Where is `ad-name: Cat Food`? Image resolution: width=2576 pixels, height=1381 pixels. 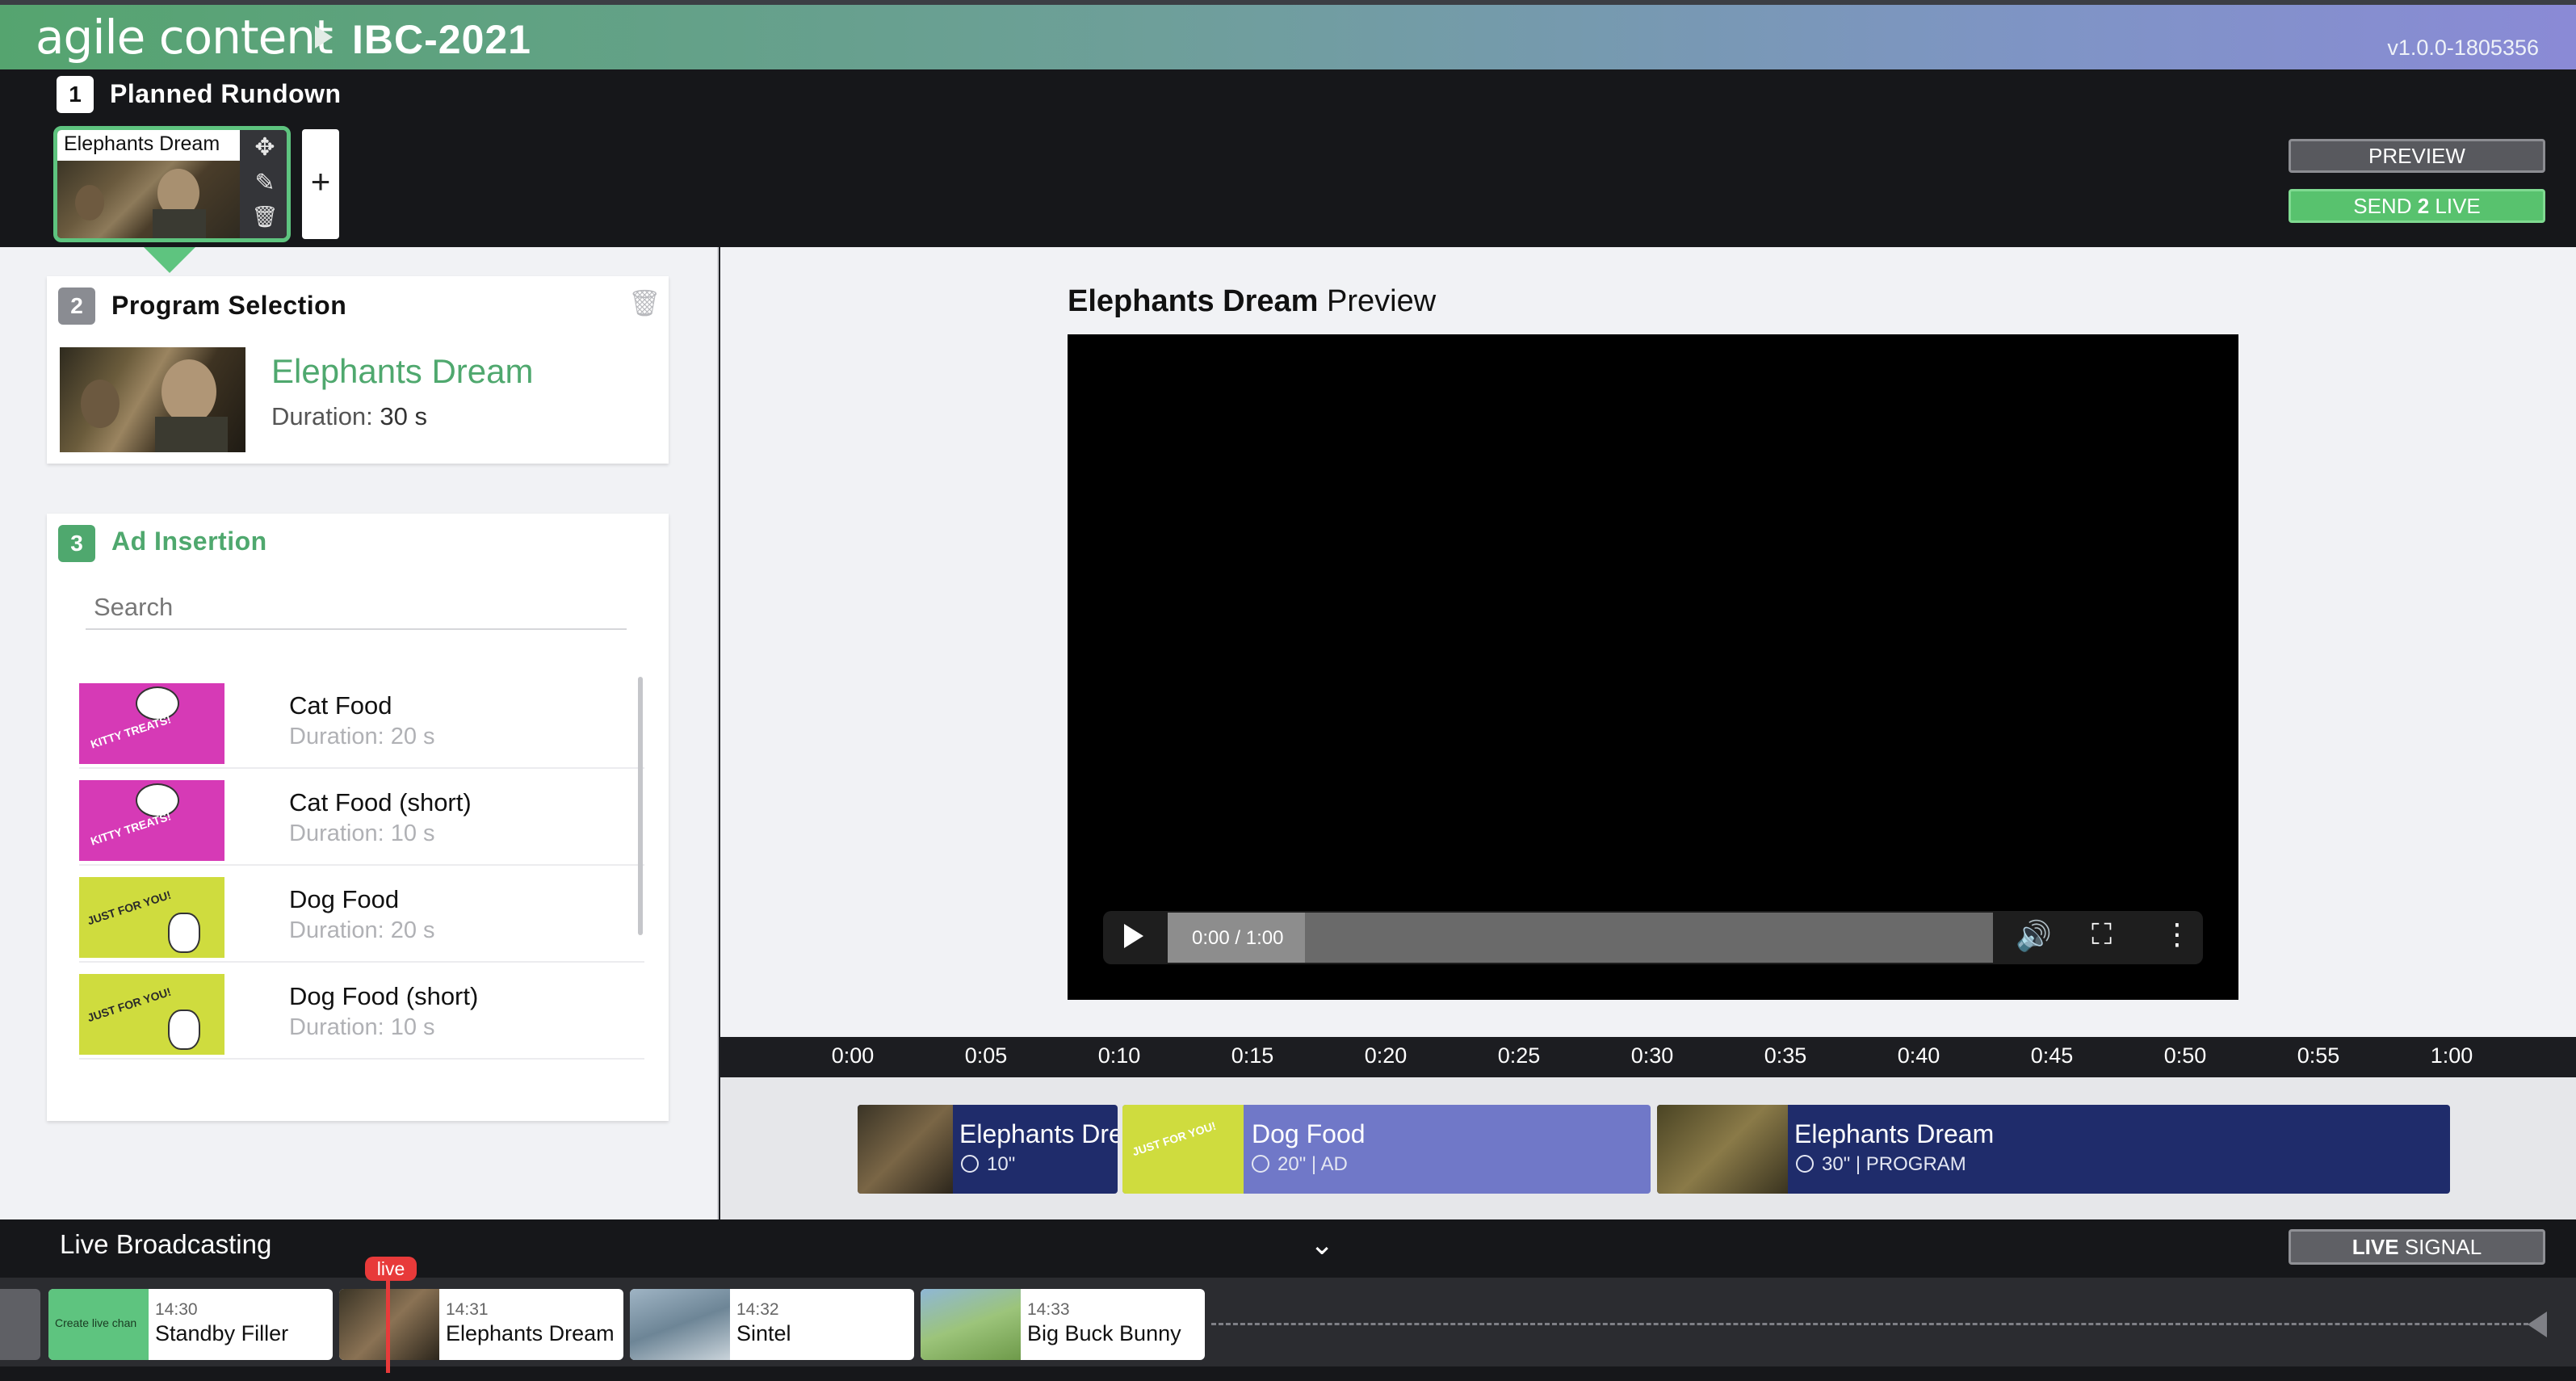 ad-name: Cat Food is located at coordinates (340, 706).